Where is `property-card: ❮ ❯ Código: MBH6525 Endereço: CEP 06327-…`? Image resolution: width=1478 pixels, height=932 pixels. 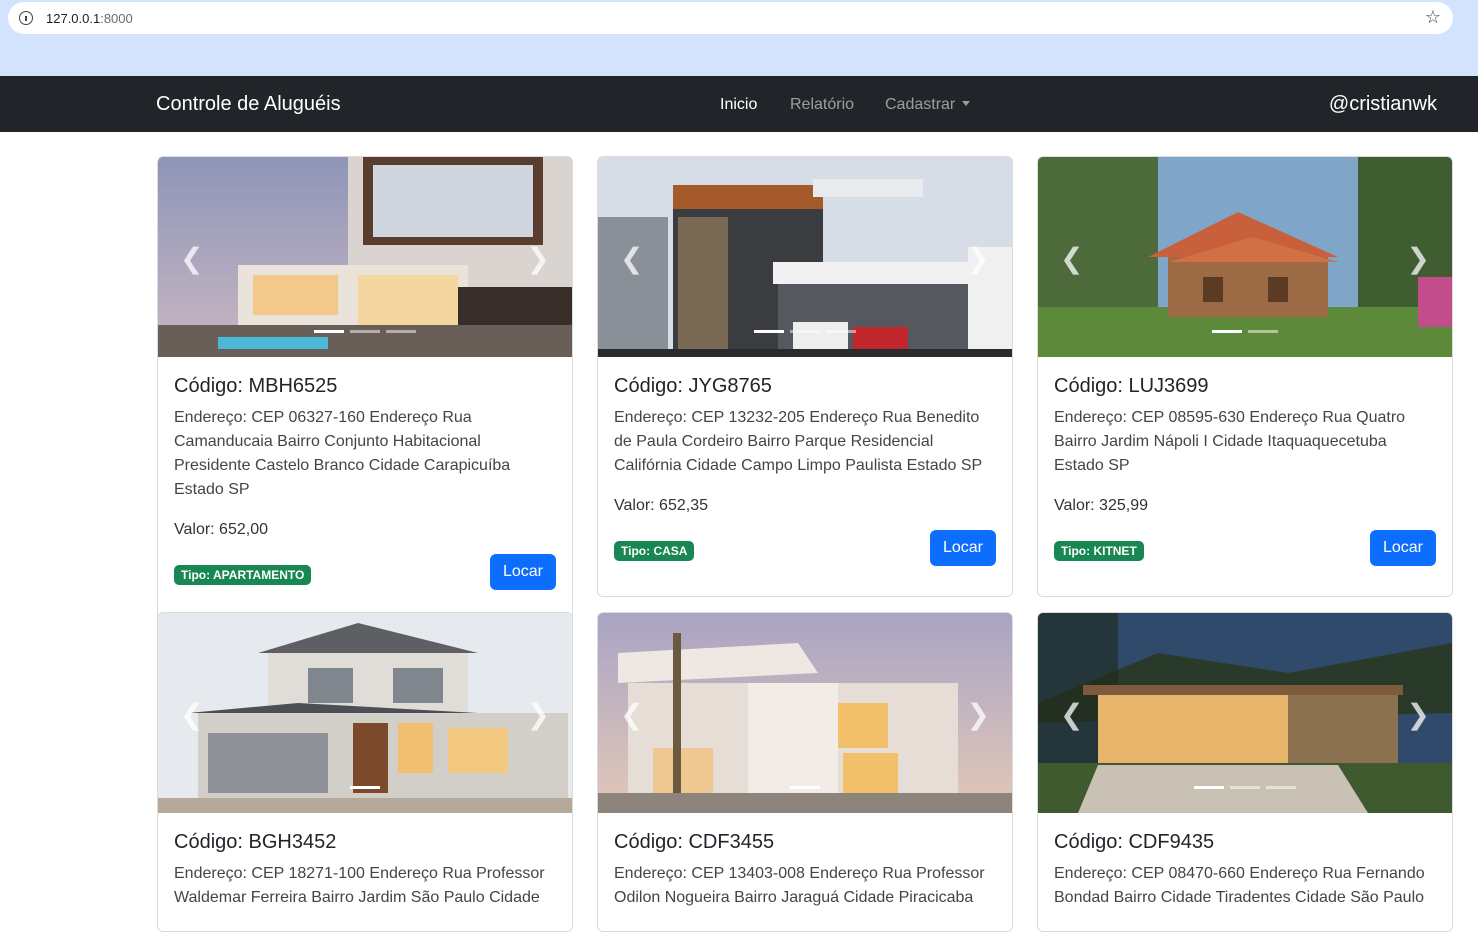
property-card: ❮ ❯ Código: MBH6525 Endereço: CEP 06327-… is located at coordinates (365, 388).